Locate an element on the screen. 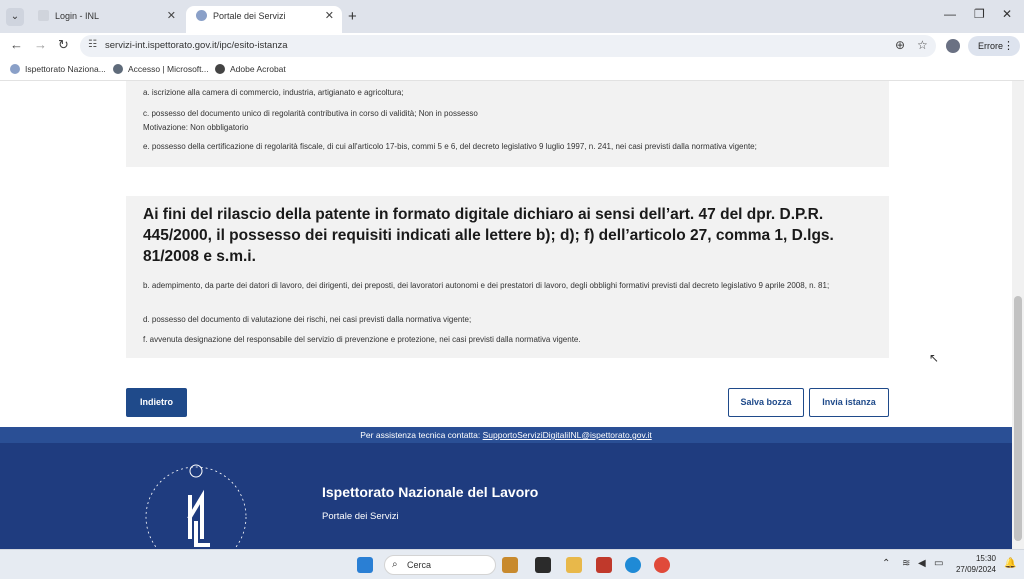 Image resolution: width=1024 pixels, height=579 pixels. system-clock: 15:30 27/09/2024 is located at coordinates (973, 564).